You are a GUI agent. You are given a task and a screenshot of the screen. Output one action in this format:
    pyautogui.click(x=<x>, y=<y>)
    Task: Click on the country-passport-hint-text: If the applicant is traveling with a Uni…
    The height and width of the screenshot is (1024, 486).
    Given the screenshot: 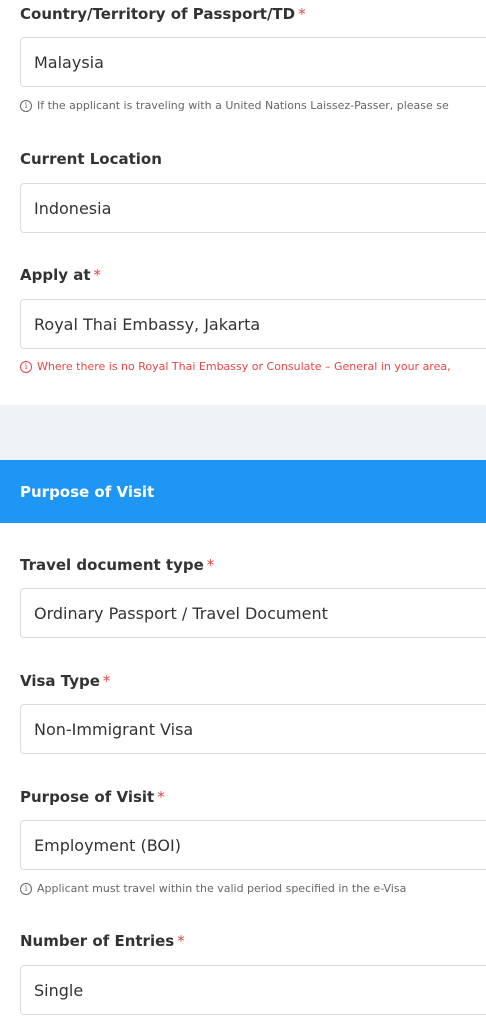 What is the action you would take?
    pyautogui.click(x=243, y=105)
    